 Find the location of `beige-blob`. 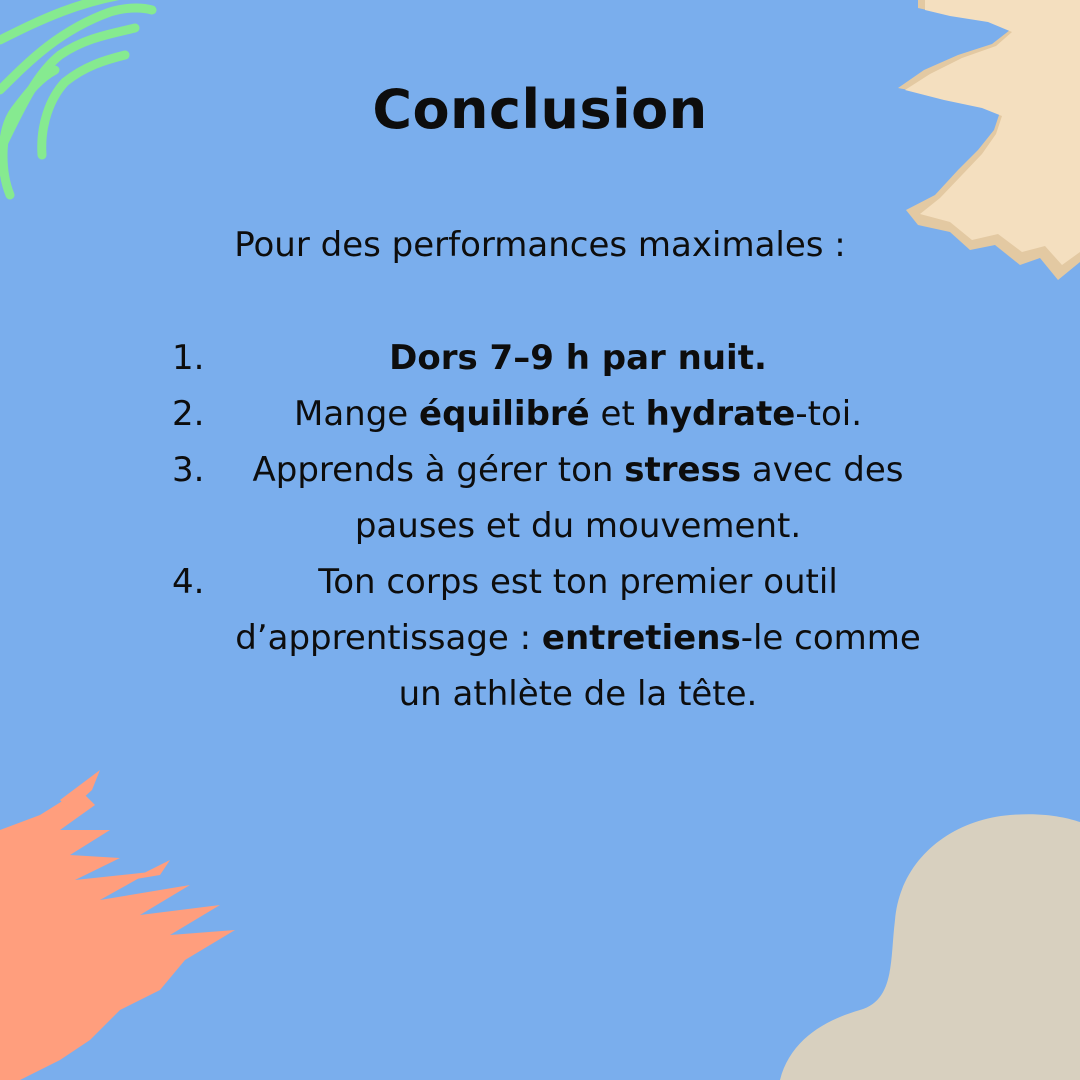

beige-blob is located at coordinates (930, 947).